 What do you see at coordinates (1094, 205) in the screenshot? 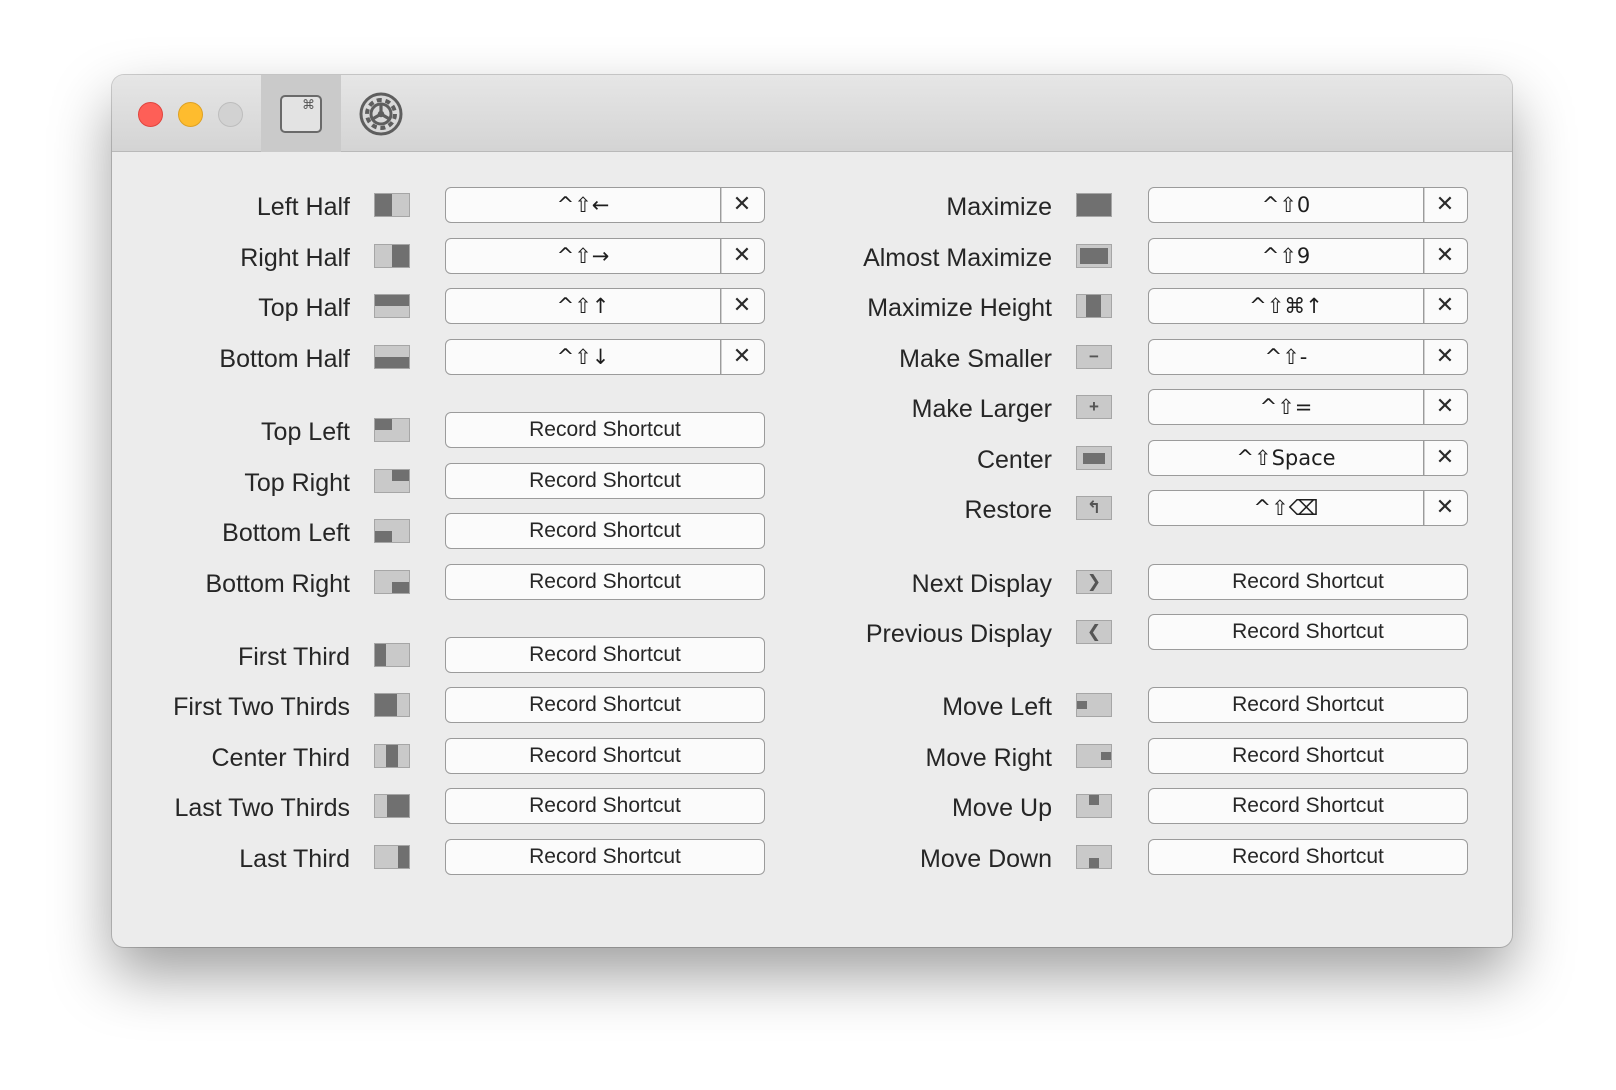
I see `maximize-icon` at bounding box center [1094, 205].